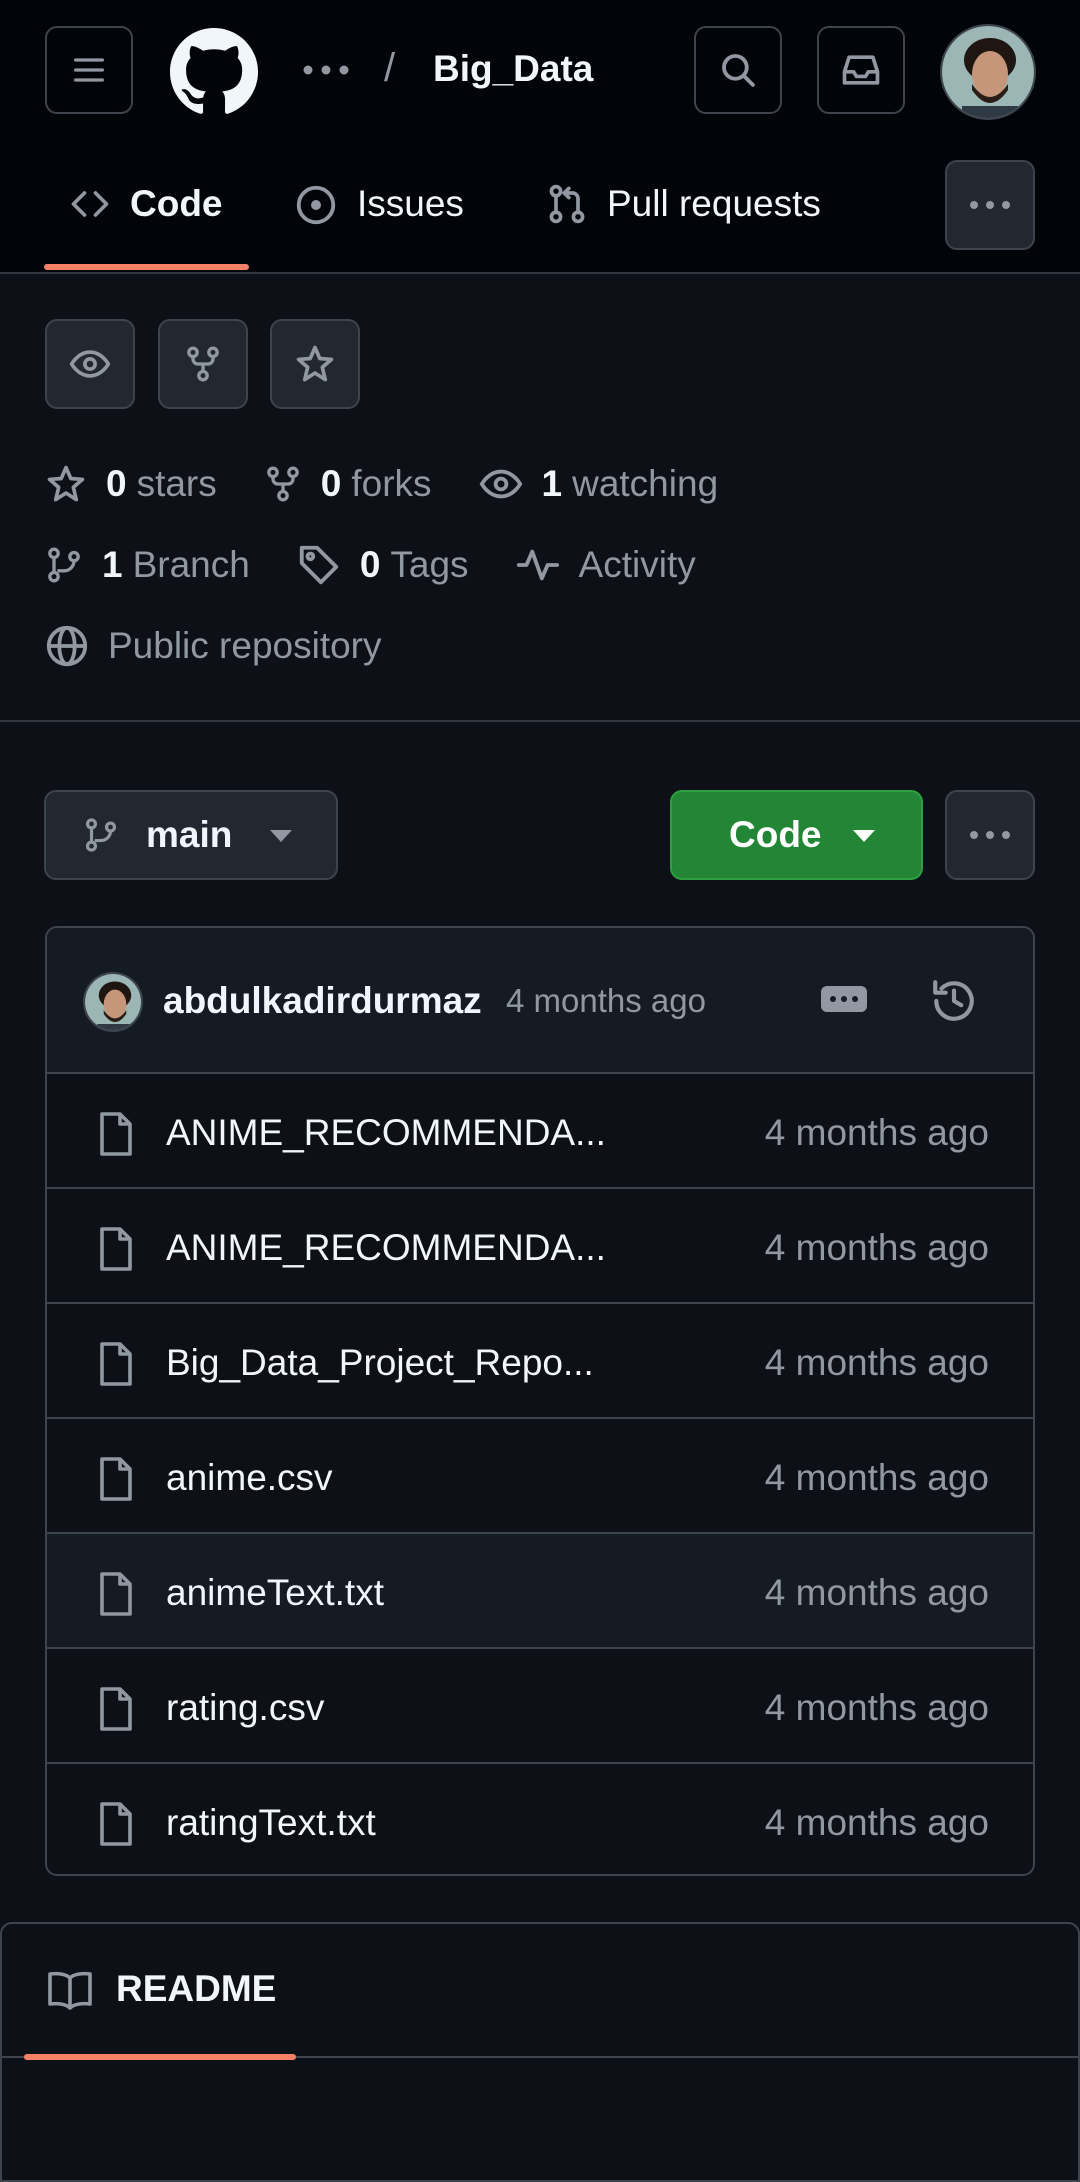 This screenshot has height=2182, width=1080. I want to click on active-tab-indicator, so click(146, 267).